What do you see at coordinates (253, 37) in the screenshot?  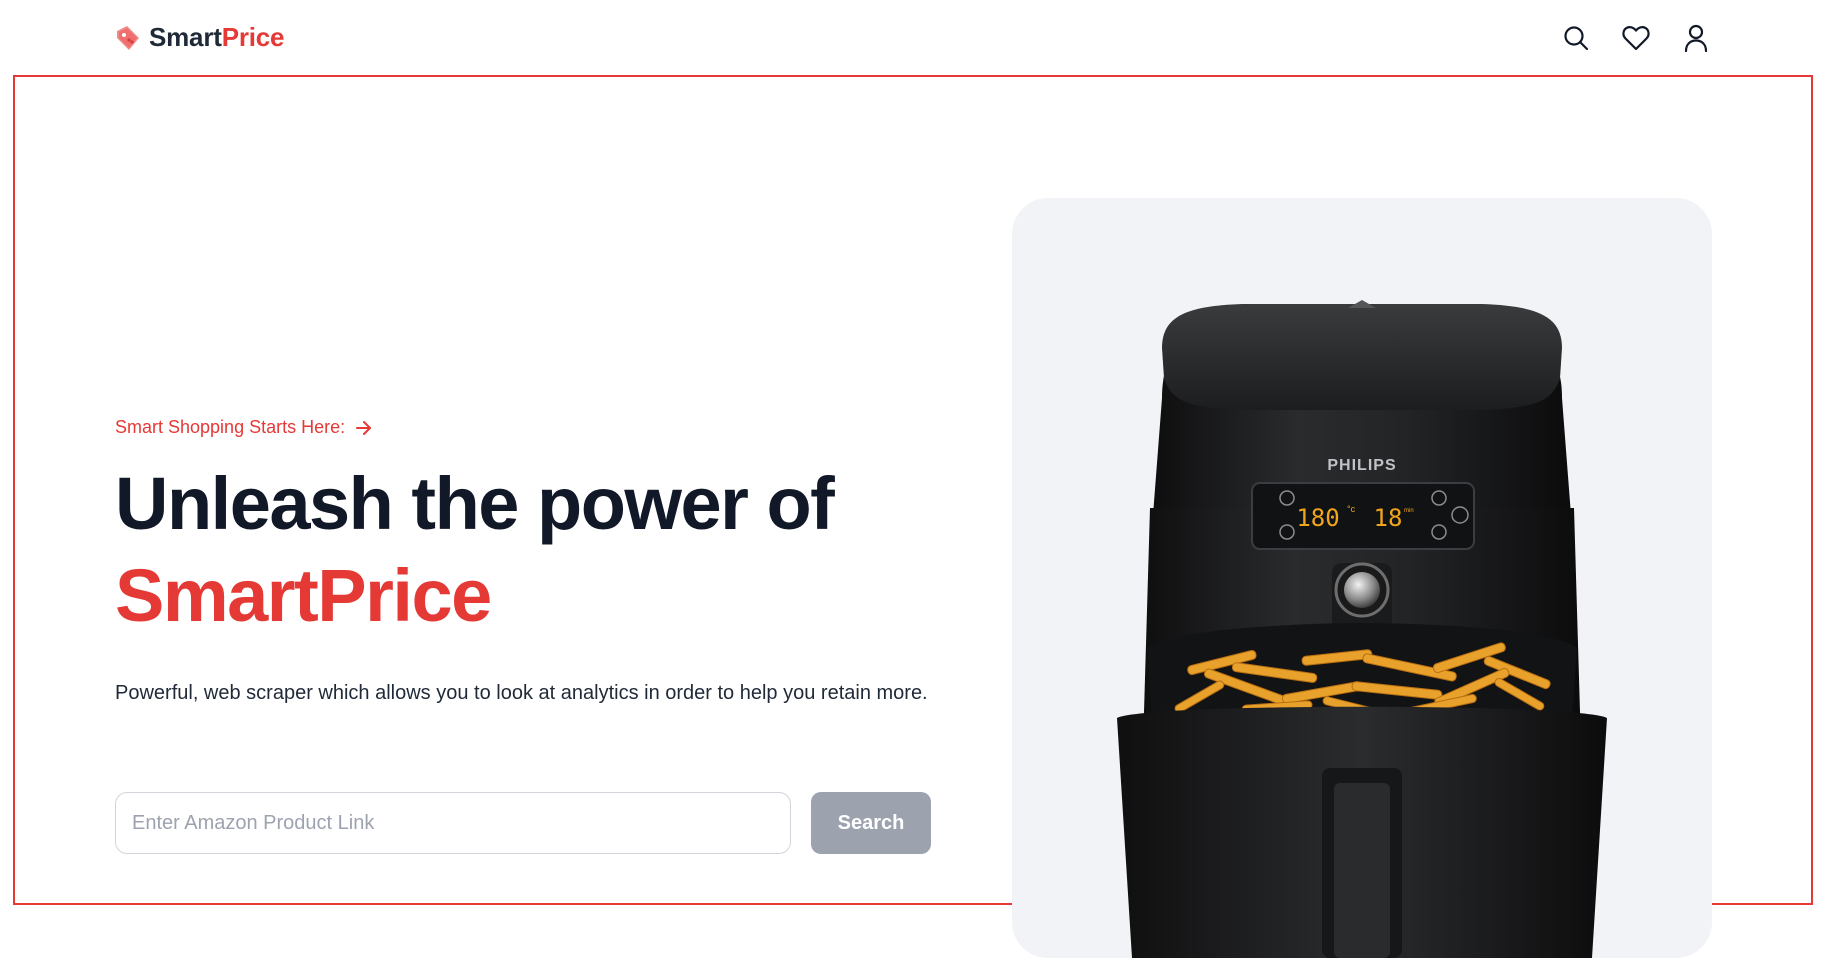 I see `brand-name-part2: Price` at bounding box center [253, 37].